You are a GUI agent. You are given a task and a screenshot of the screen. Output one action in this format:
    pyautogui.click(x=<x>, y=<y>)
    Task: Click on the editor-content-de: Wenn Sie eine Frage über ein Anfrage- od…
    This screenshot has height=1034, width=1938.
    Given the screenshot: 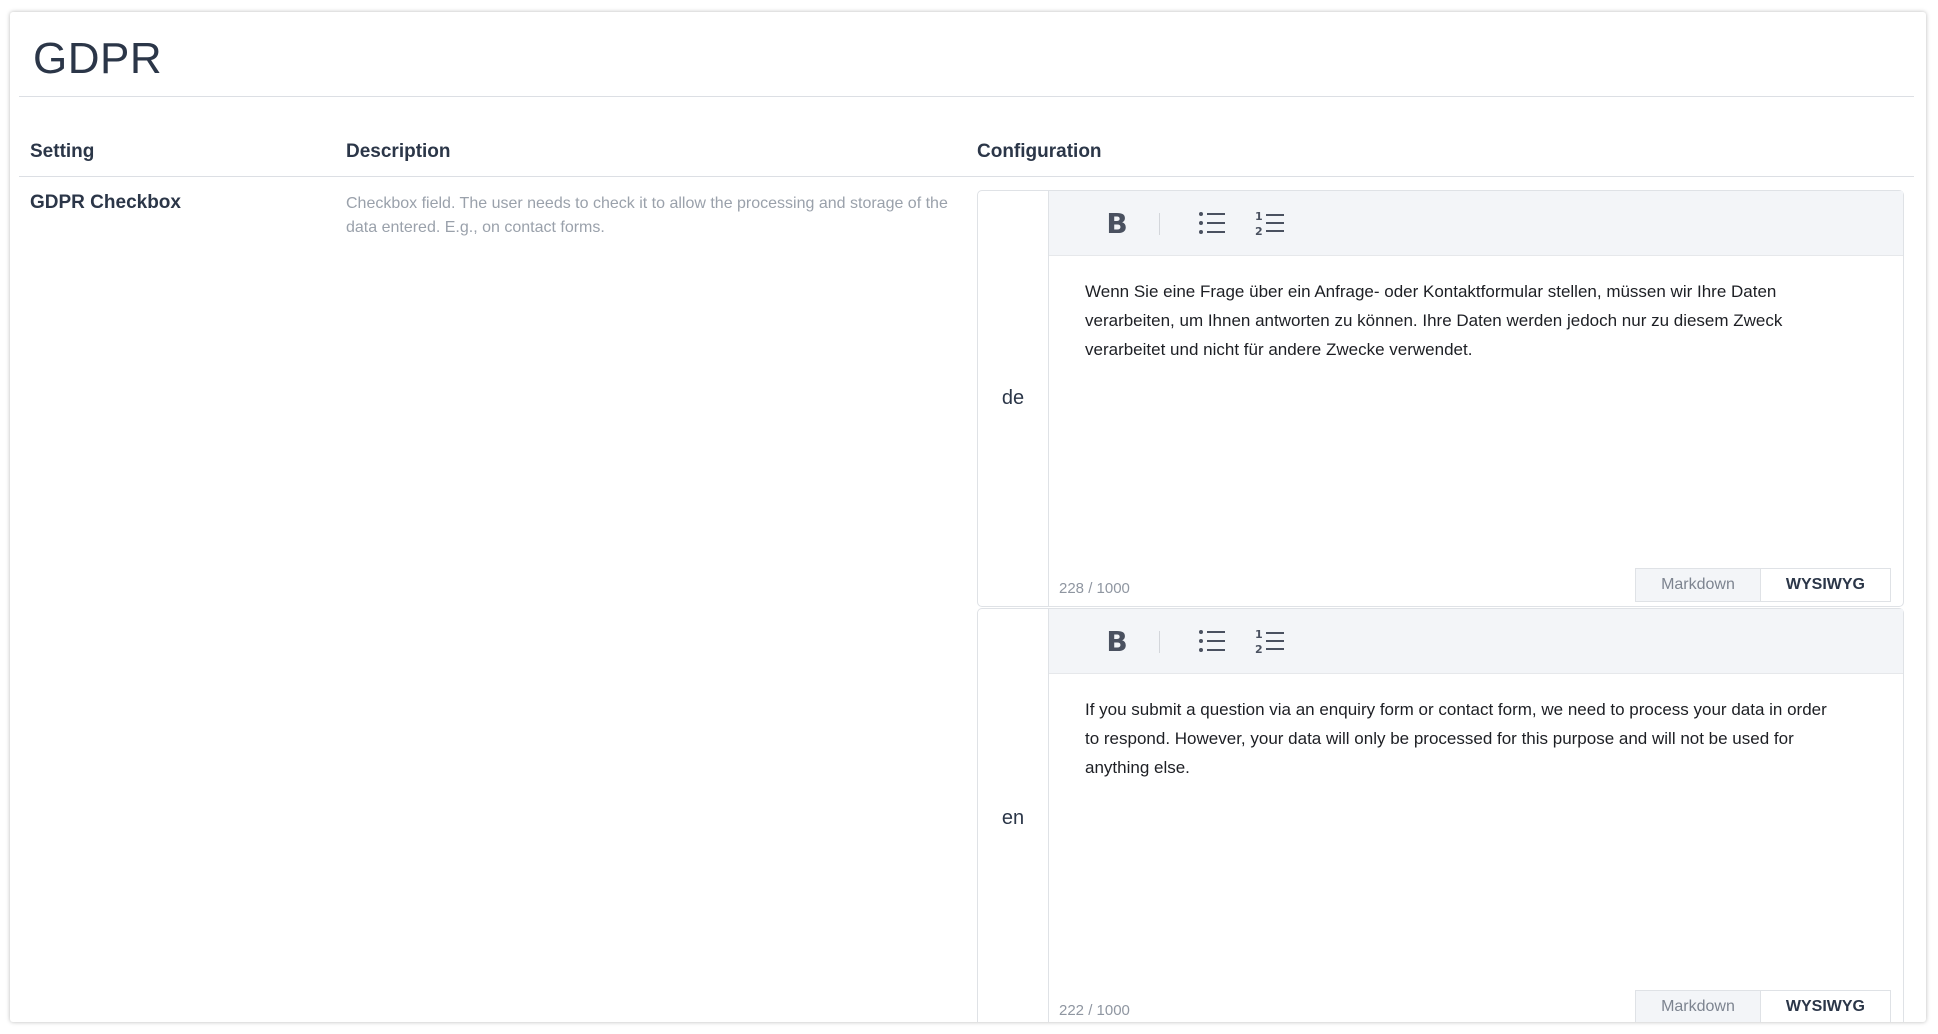 What is the action you would take?
    pyautogui.click(x=1464, y=320)
    